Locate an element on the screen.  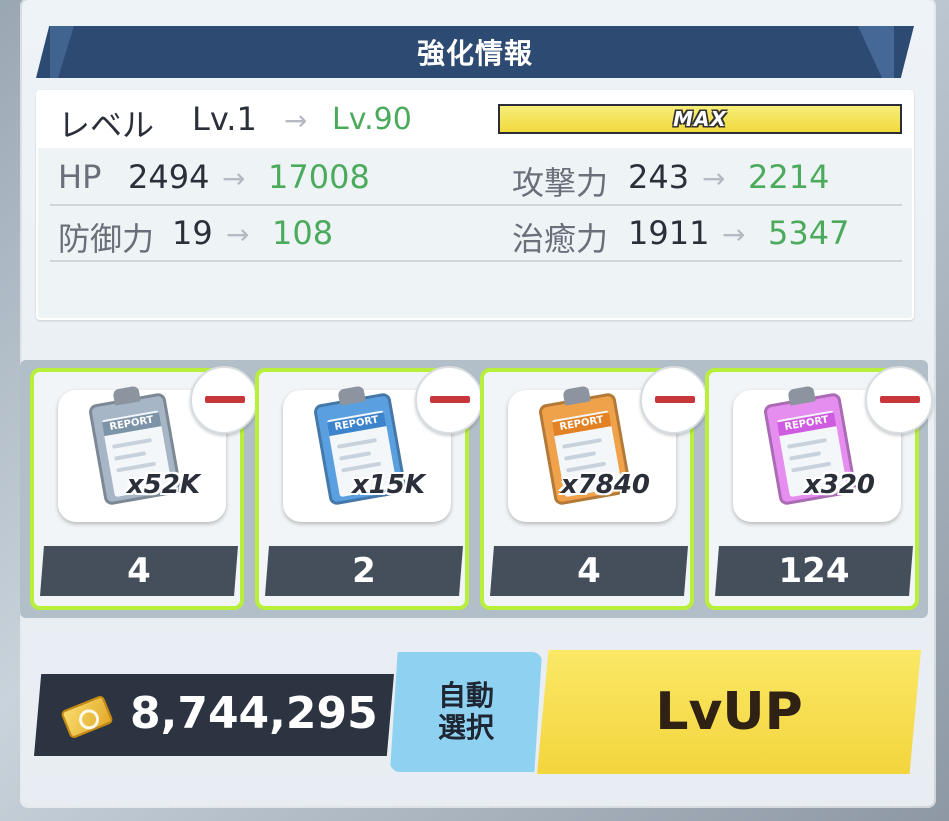
material-card-gray: REPORT x52K 4 is located at coordinates (144, 488).